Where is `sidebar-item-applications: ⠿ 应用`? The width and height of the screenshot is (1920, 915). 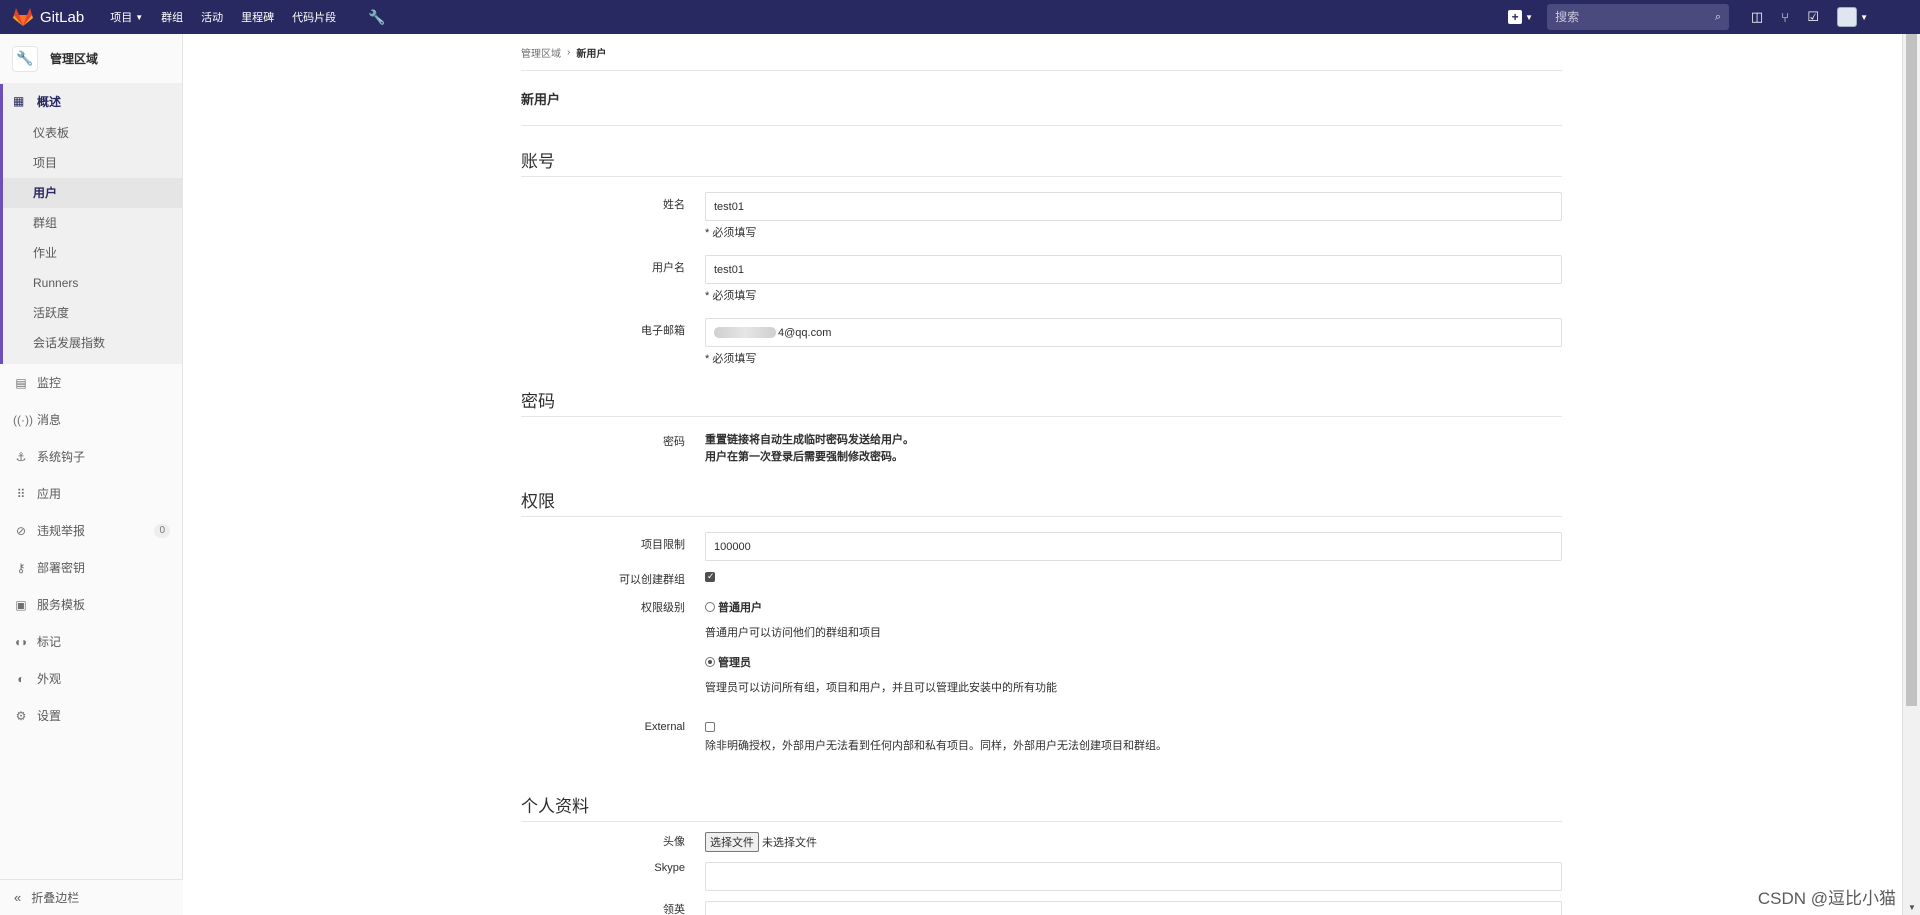 sidebar-item-applications: ⠿ 应用 is located at coordinates (91, 493).